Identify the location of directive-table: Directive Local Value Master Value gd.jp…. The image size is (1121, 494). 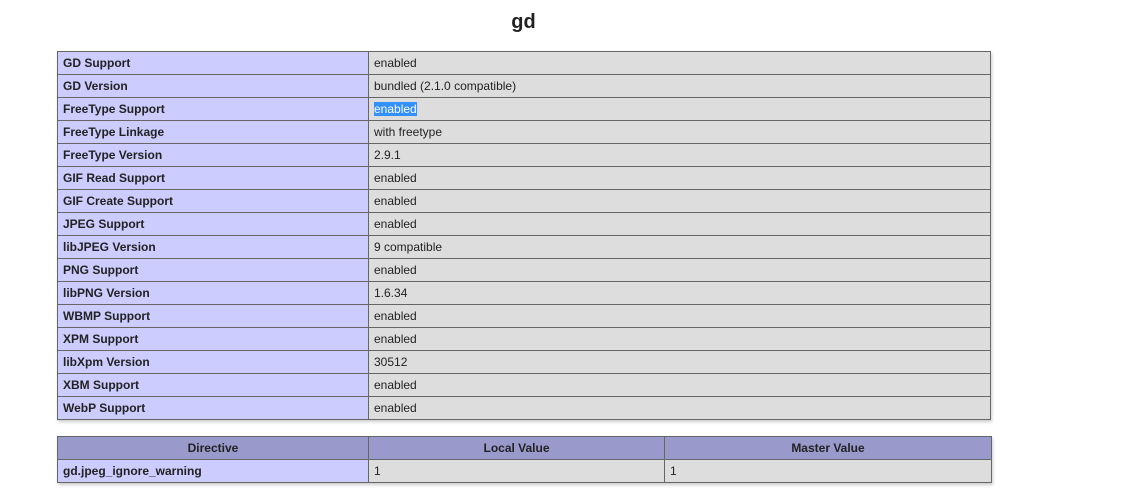
(524, 459).